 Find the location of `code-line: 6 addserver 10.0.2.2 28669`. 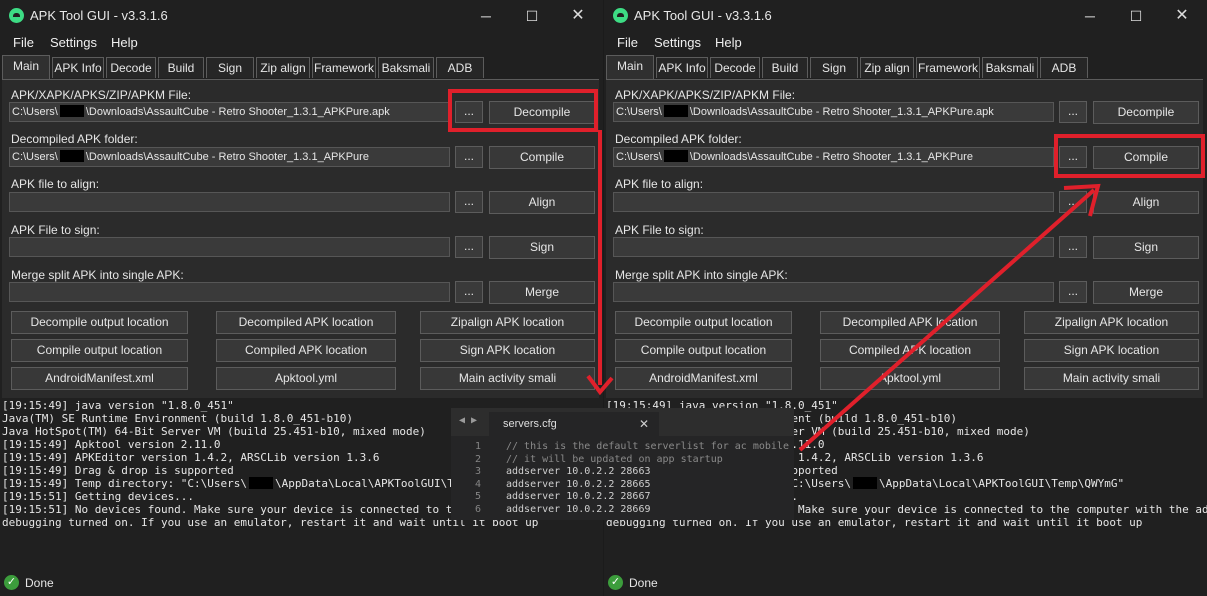

code-line: 6 addserver 10.0.2.2 28669 is located at coordinates (622, 510).